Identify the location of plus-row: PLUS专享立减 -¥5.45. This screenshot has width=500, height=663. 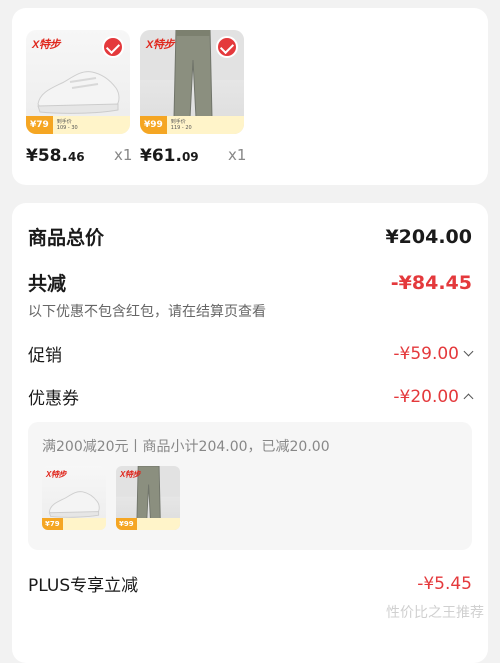
(250, 584).